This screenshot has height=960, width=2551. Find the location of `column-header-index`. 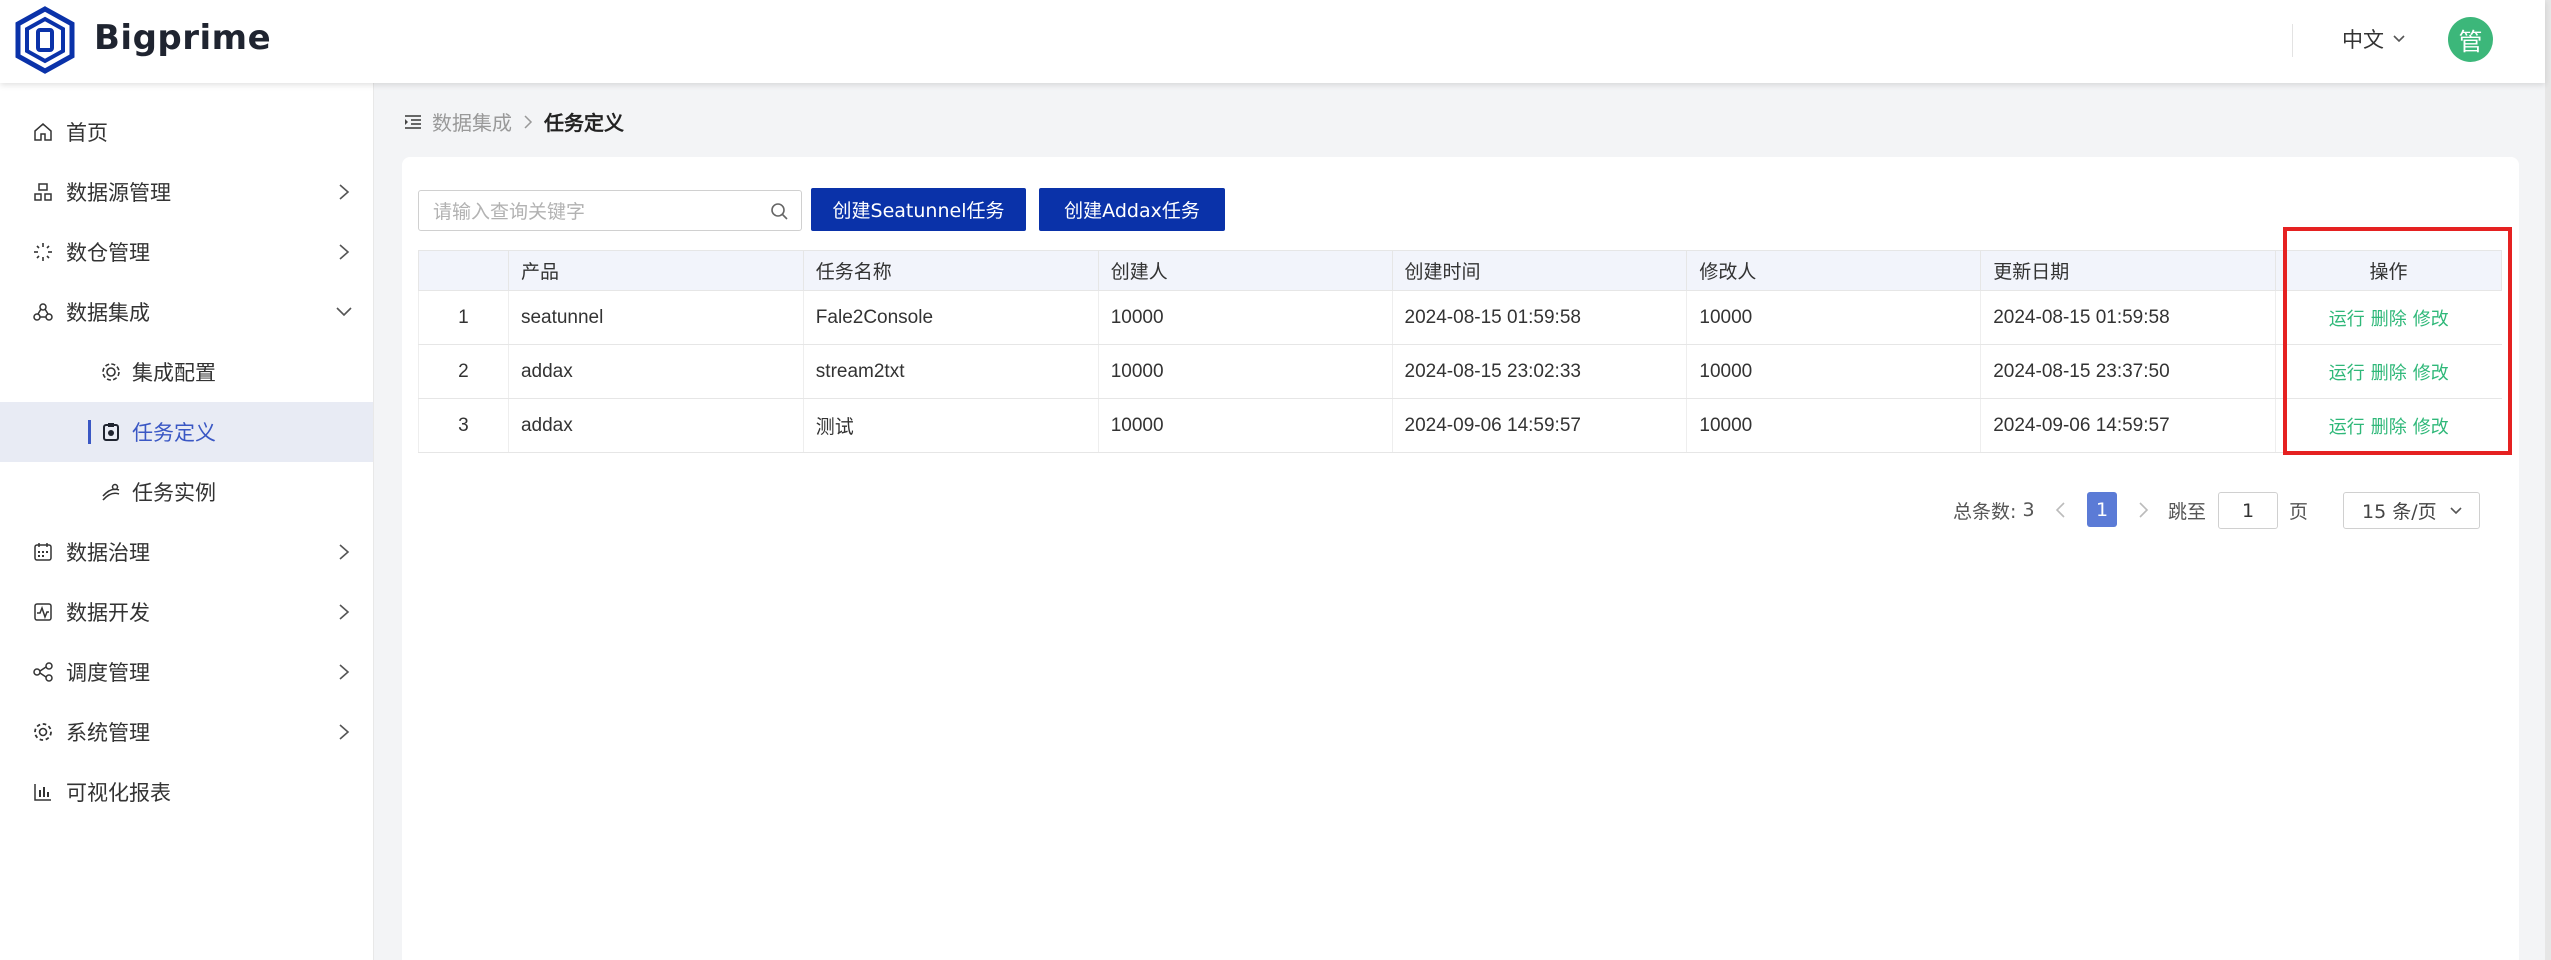

column-header-index is located at coordinates (463, 270).